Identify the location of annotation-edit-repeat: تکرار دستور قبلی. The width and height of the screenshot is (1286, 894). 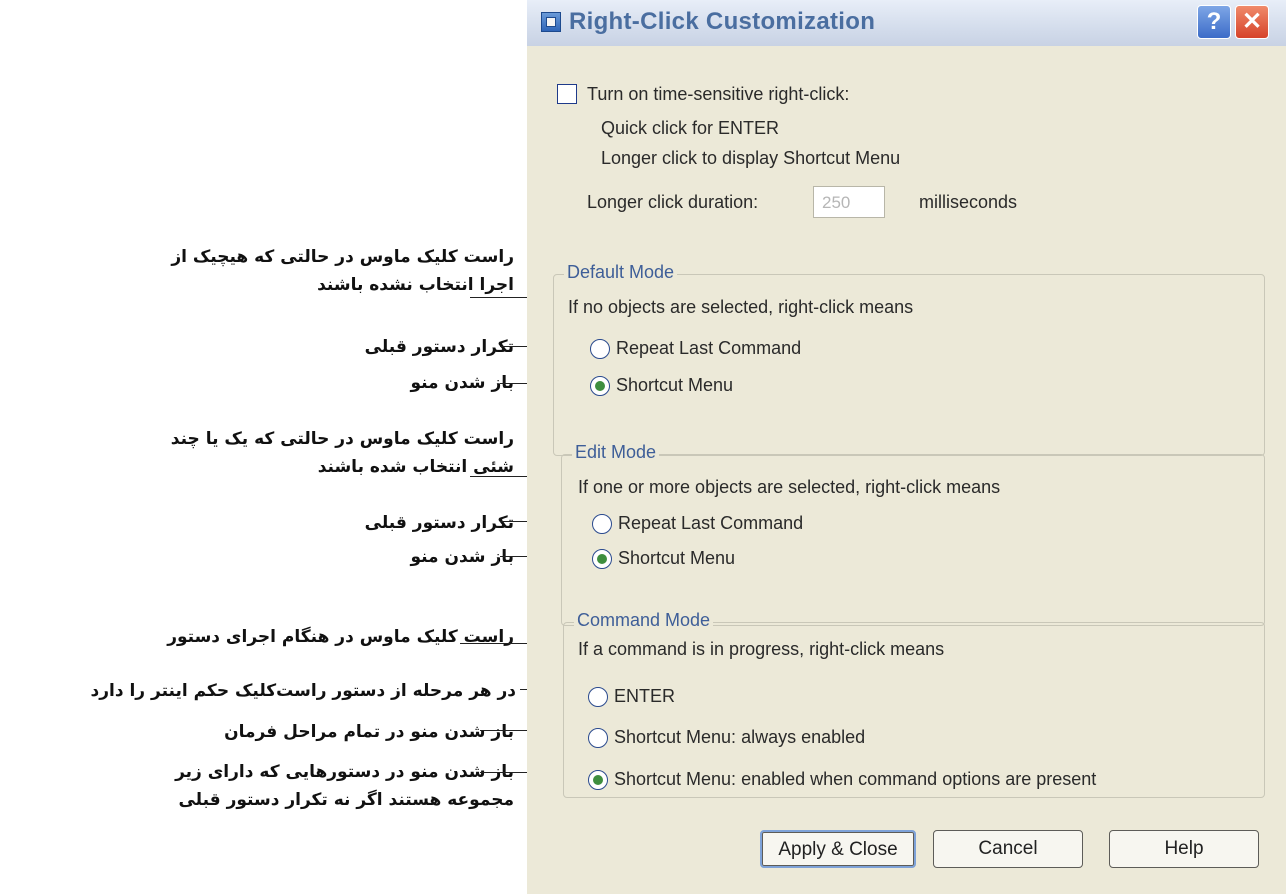
(439, 523).